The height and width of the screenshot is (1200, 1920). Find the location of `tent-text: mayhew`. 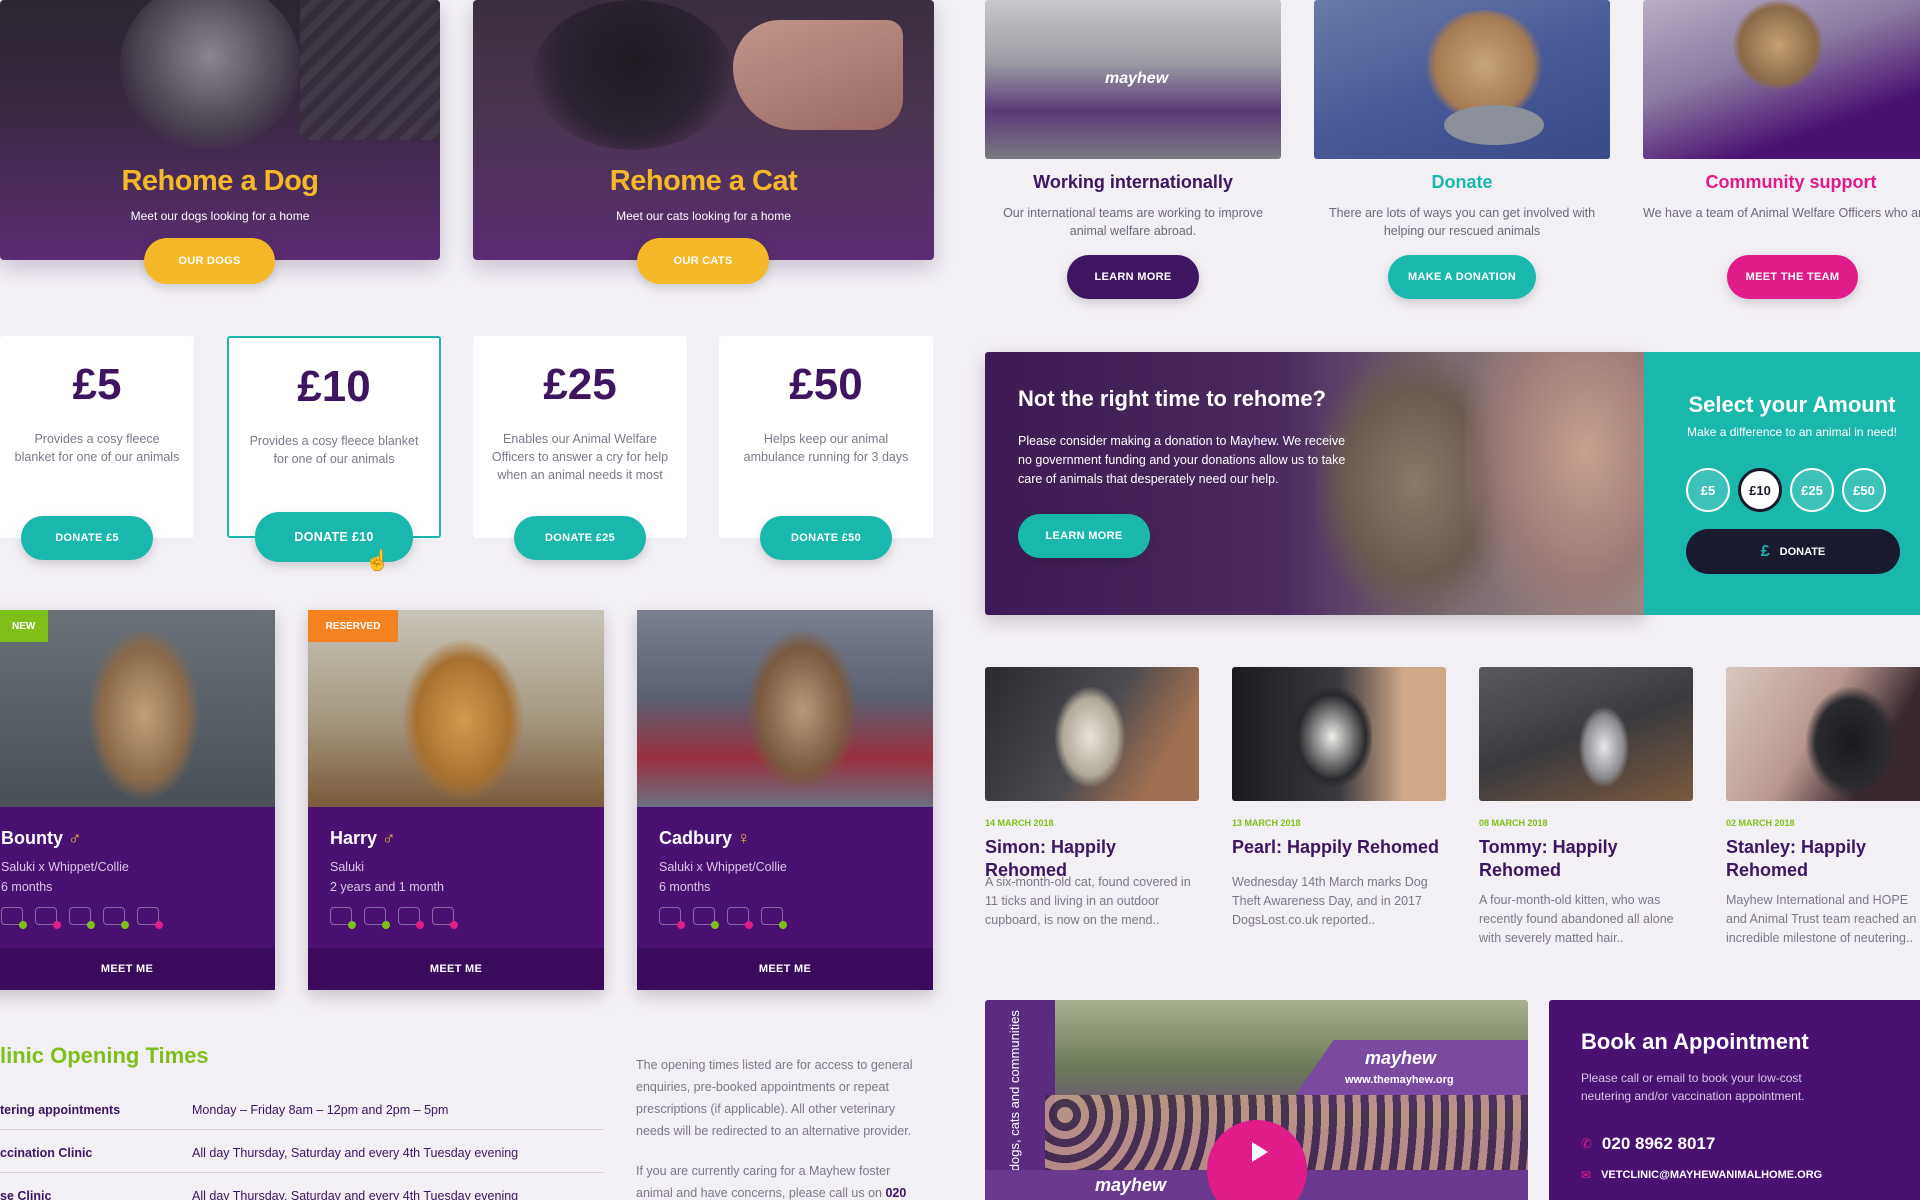

tent-text: mayhew is located at coordinates (1401, 1058).